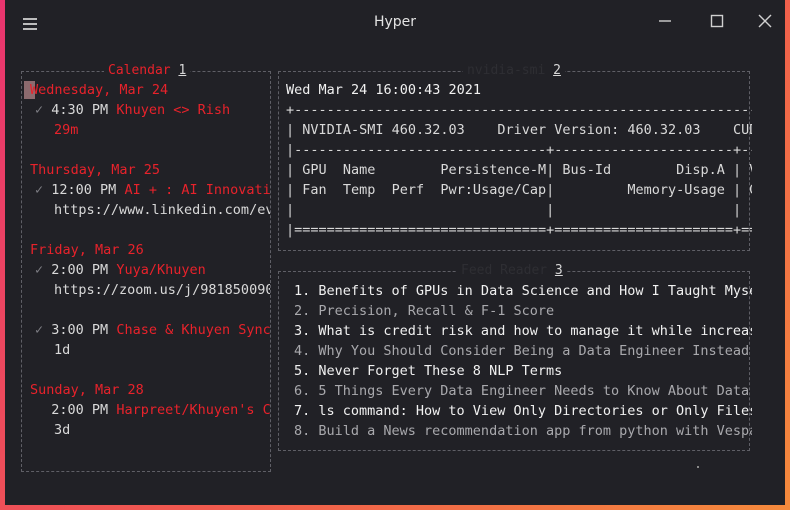 The image size is (790, 510). Describe the element at coordinates (87, 390) in the screenshot. I see `day-header: Sunday, Mar 28` at that location.